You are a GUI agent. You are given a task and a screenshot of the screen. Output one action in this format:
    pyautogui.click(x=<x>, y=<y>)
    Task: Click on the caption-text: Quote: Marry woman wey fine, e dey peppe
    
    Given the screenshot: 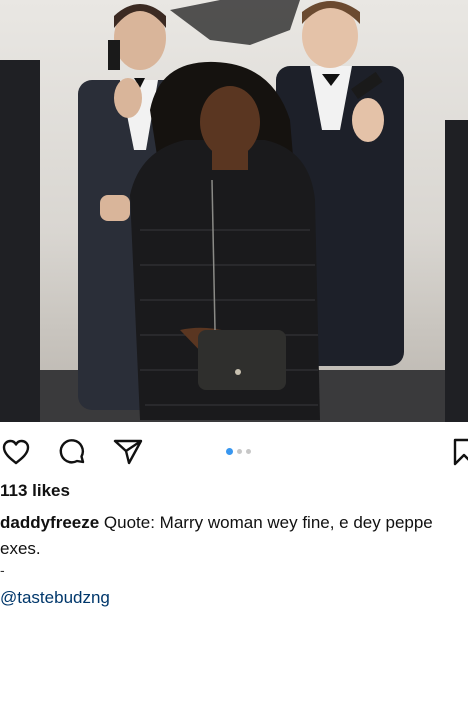 What is the action you would take?
    pyautogui.click(x=266, y=522)
    